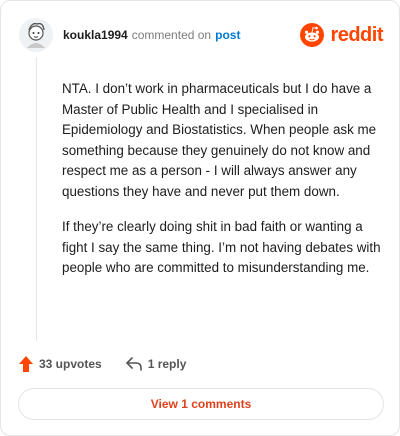  What do you see at coordinates (133, 364) in the screenshot?
I see `reply-arrow-icon` at bounding box center [133, 364].